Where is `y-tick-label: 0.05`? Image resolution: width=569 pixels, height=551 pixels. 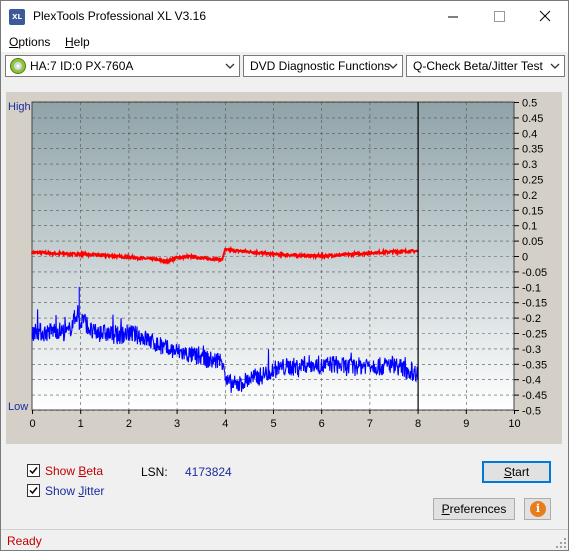
y-tick-label: 0.05 is located at coordinates (532, 242).